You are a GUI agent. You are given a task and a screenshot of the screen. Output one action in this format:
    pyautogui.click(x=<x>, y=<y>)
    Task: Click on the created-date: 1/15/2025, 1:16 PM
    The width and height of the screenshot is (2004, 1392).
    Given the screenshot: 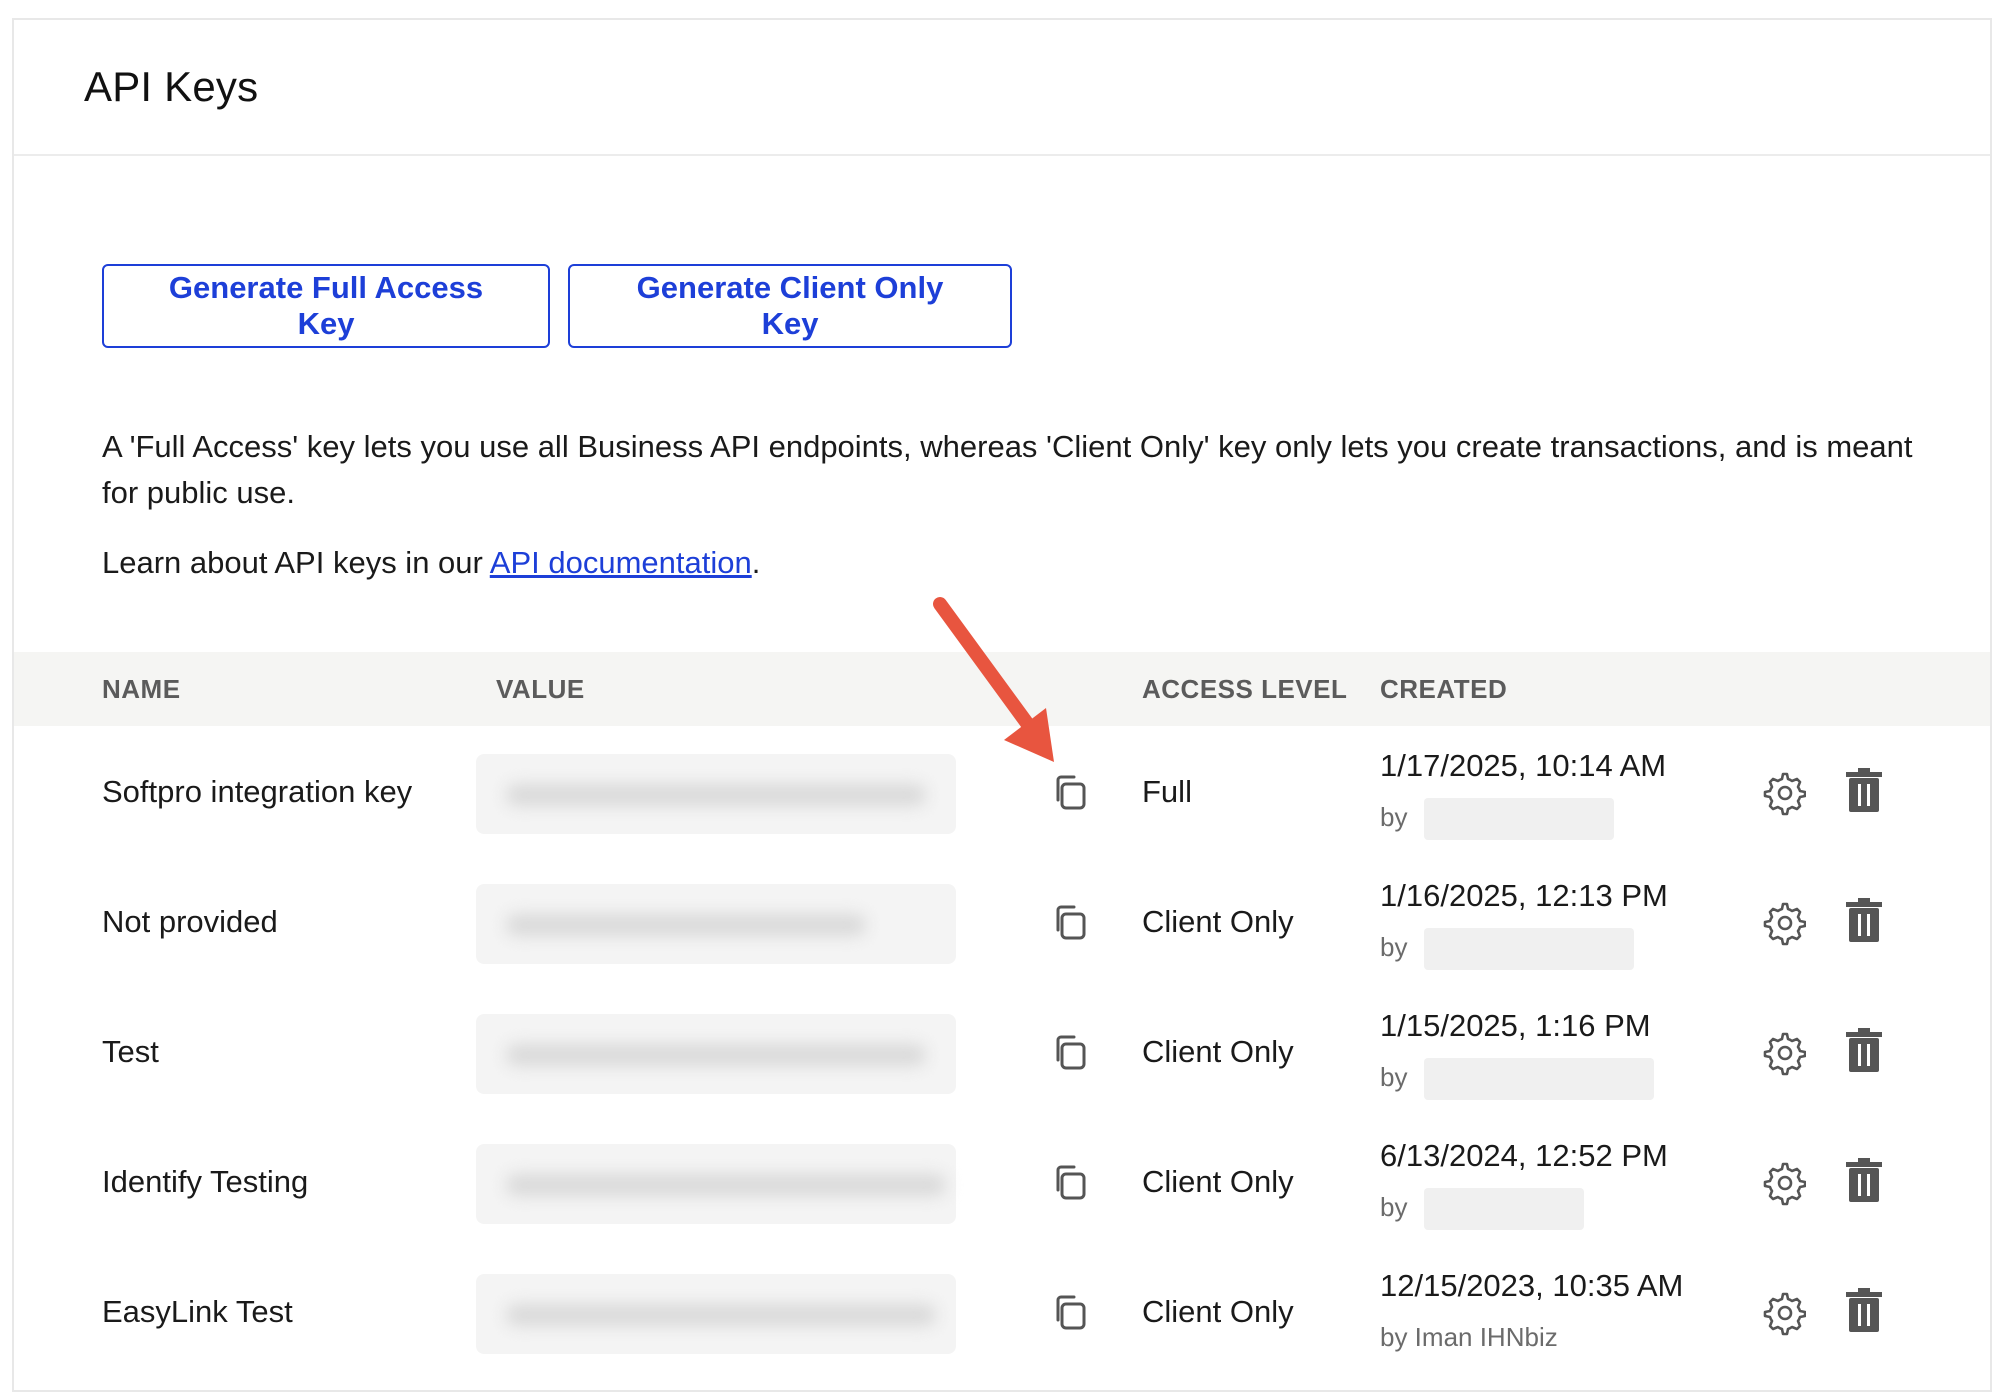 What is the action you would take?
    pyautogui.click(x=1515, y=1025)
    